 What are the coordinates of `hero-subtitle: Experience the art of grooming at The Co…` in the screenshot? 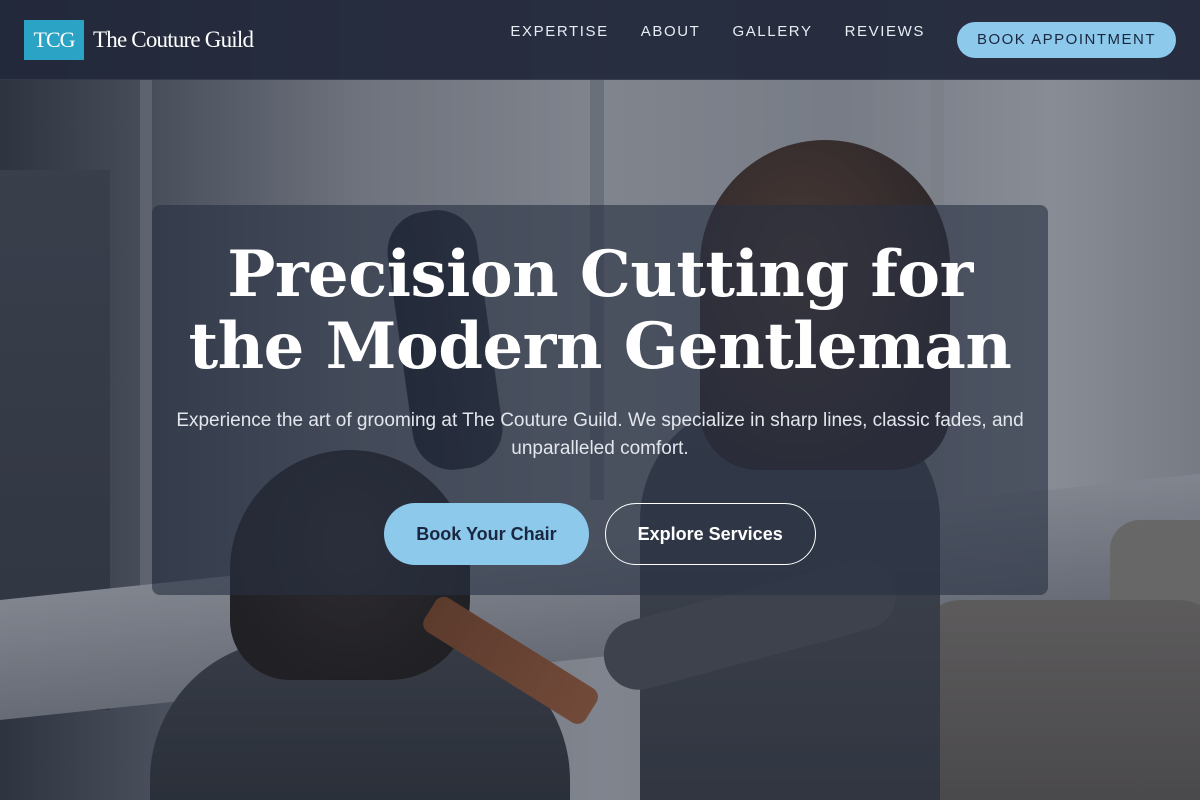 It's located at (600, 434).